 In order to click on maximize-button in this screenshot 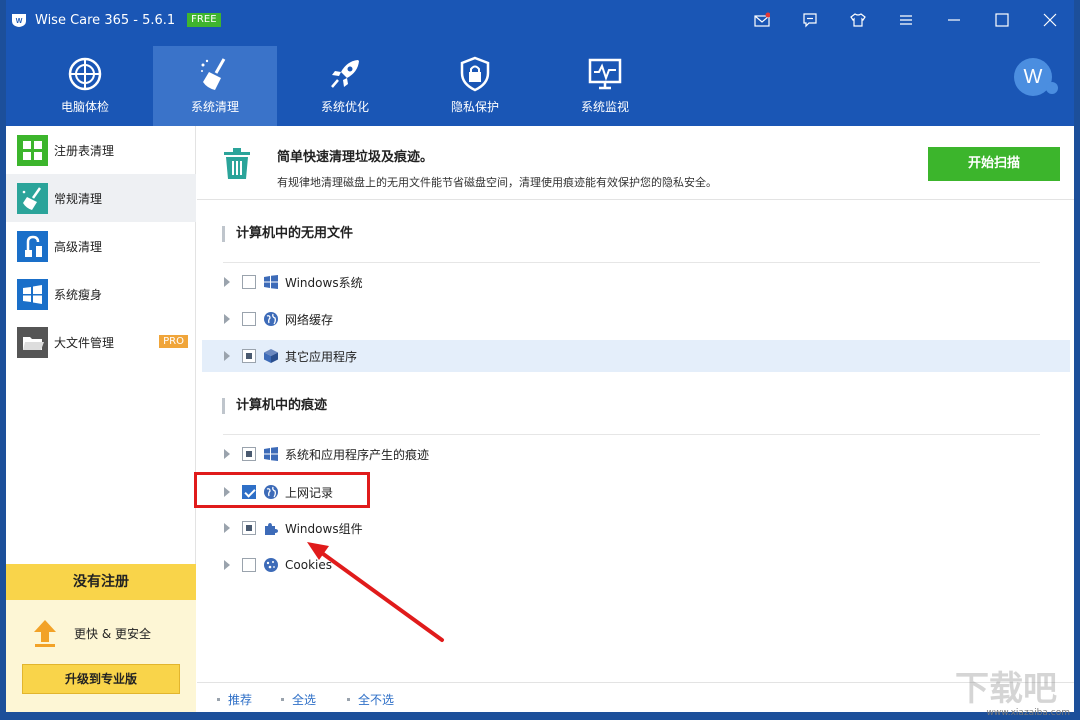, I will do `click(1002, 20)`.